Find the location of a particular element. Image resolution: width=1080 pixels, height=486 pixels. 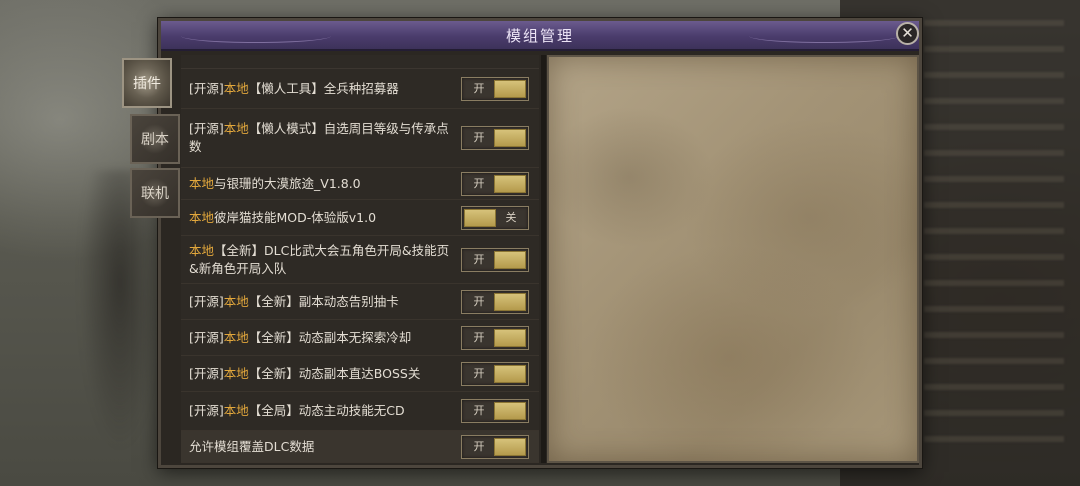

list-item: [开源]本地【懒人工具】全兵种招募器 开 is located at coordinates (360, 89).